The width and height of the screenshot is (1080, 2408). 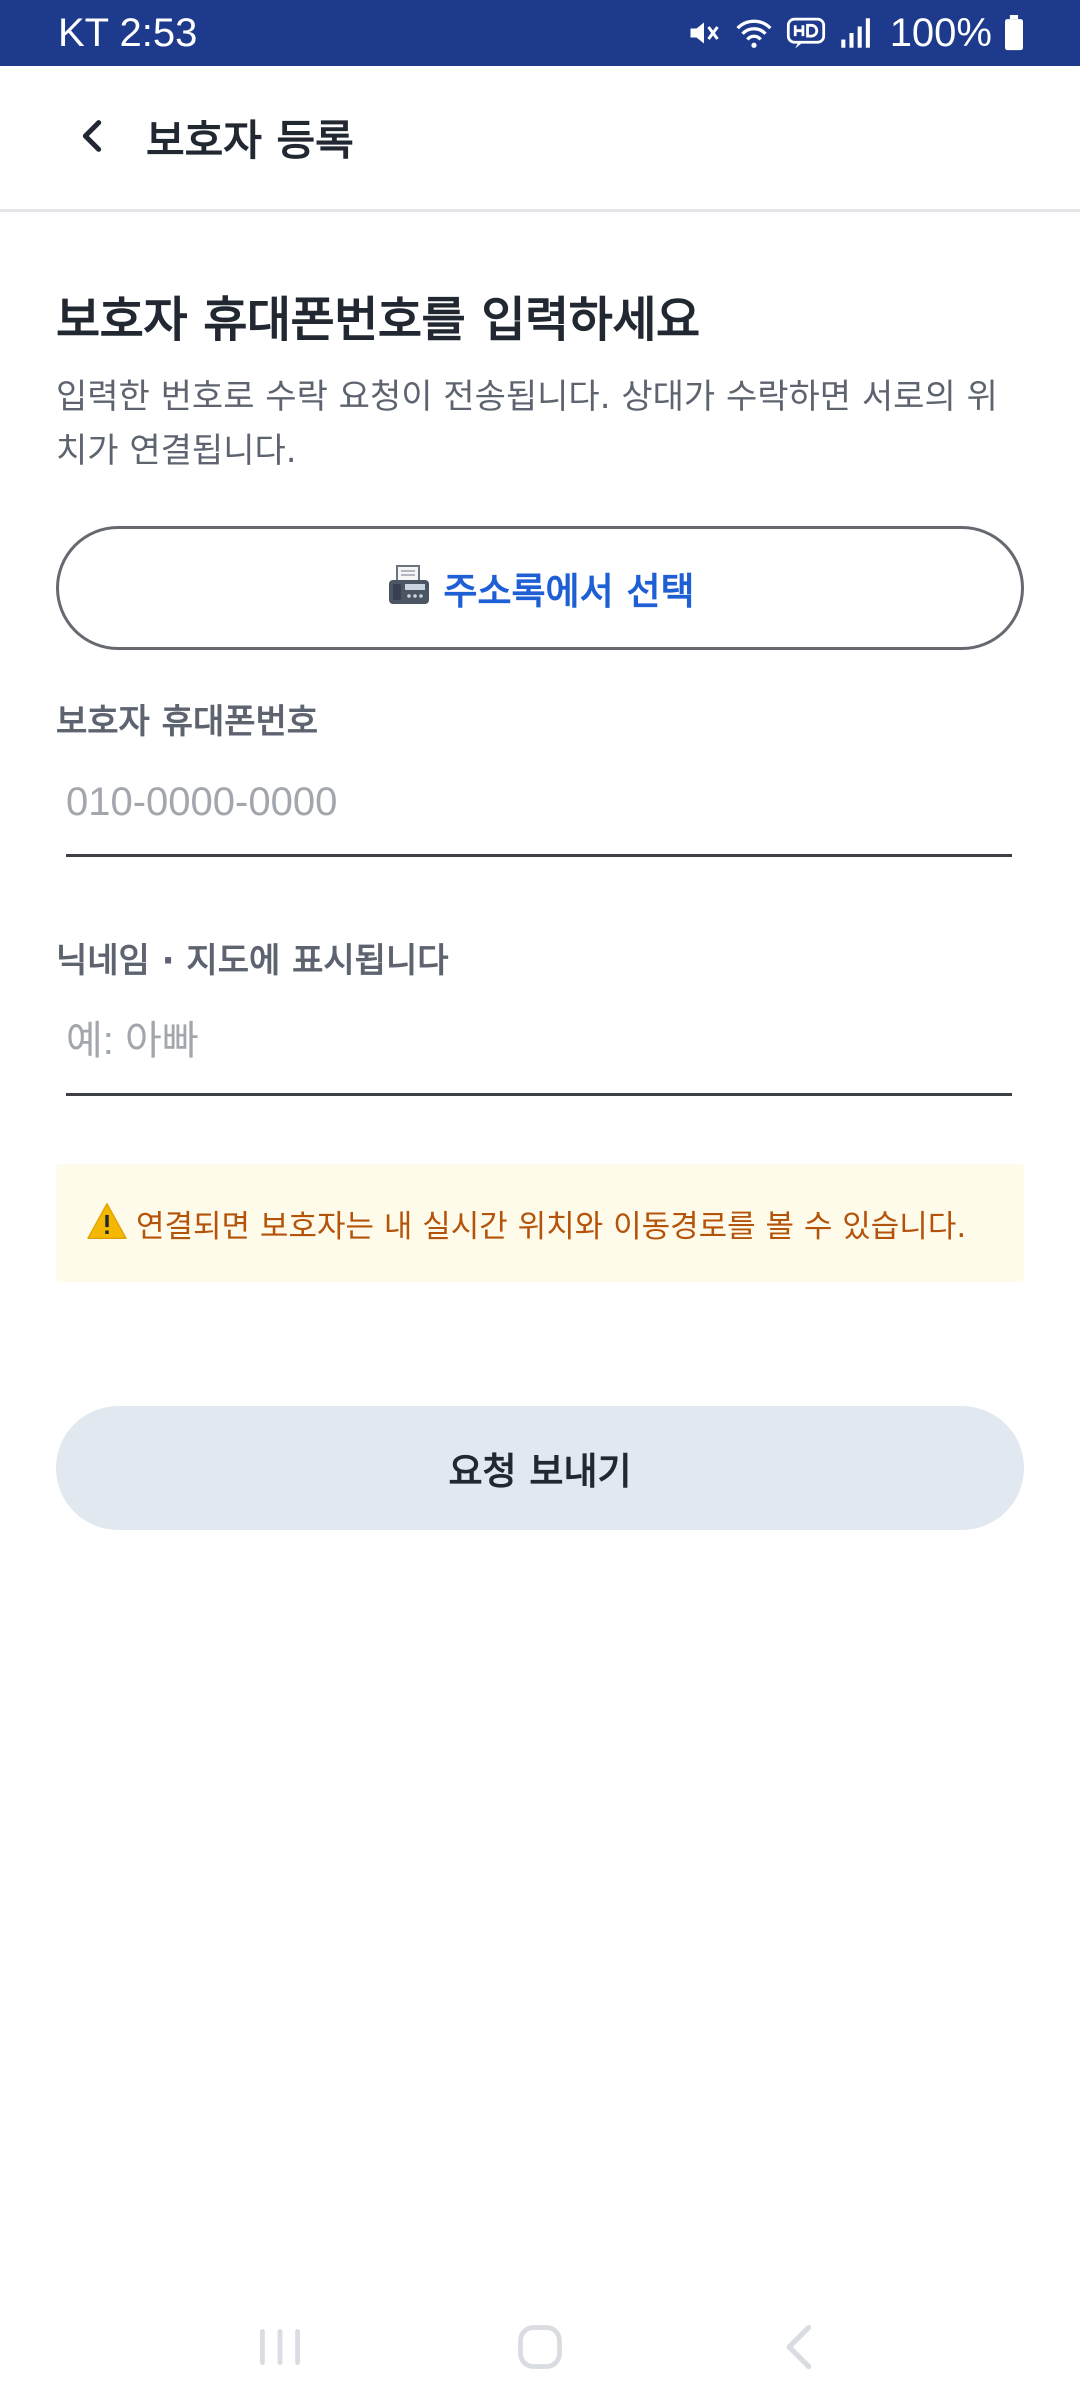 What do you see at coordinates (540, 33) in the screenshot?
I see `status-bar: KT 2:53 100%` at bounding box center [540, 33].